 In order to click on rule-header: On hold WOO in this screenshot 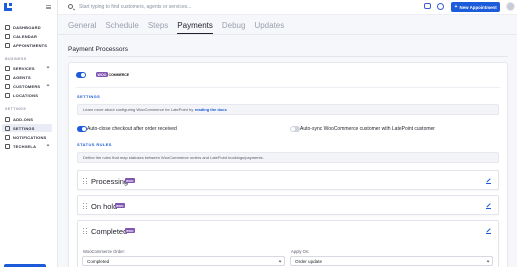, I will do `click(288, 206)`.